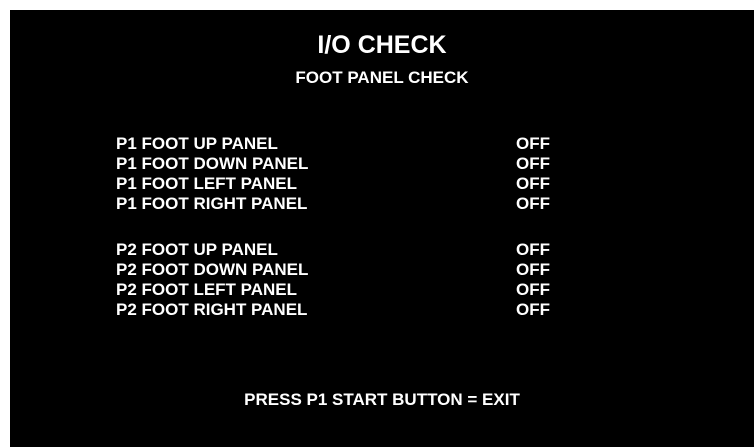  Describe the element at coordinates (207, 183) in the screenshot. I see `panel-label: P1 FOOT LEFT PANEL` at that location.